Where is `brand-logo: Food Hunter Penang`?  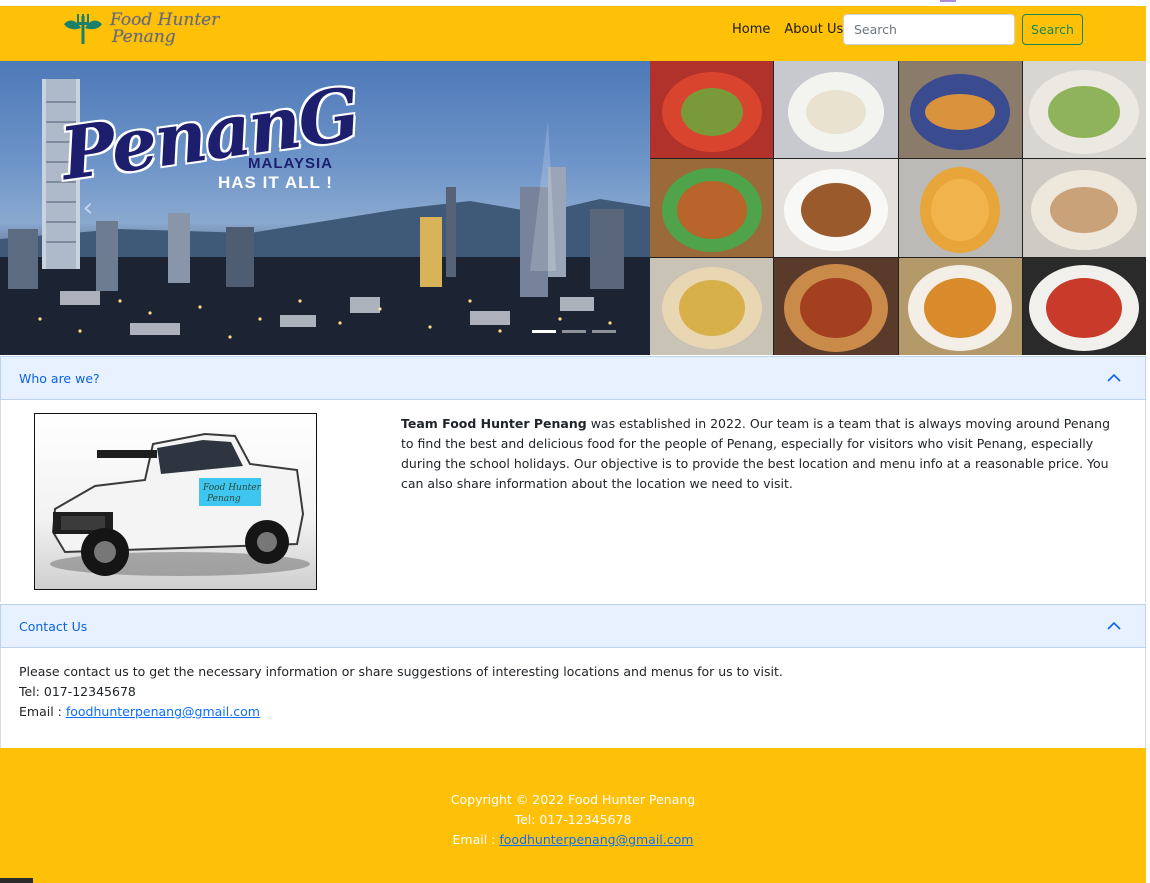
brand-logo: Food Hunter Penang is located at coordinates (147, 31).